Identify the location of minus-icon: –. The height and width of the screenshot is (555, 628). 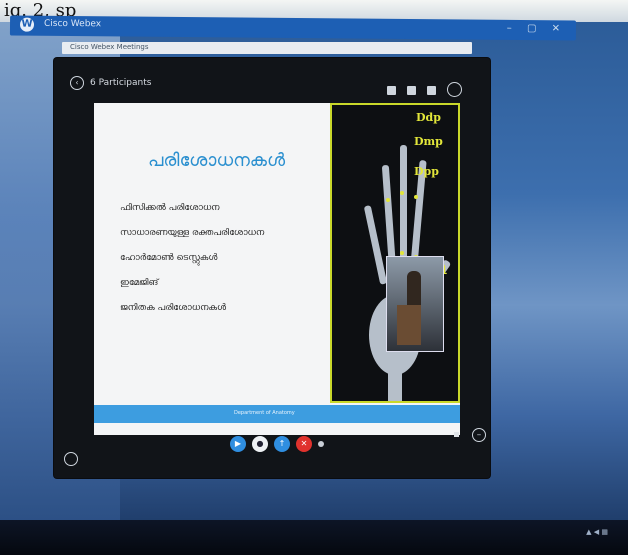
(479, 435).